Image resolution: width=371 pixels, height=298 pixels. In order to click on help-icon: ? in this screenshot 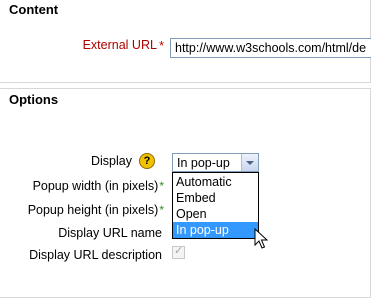, I will do `click(147, 161)`.